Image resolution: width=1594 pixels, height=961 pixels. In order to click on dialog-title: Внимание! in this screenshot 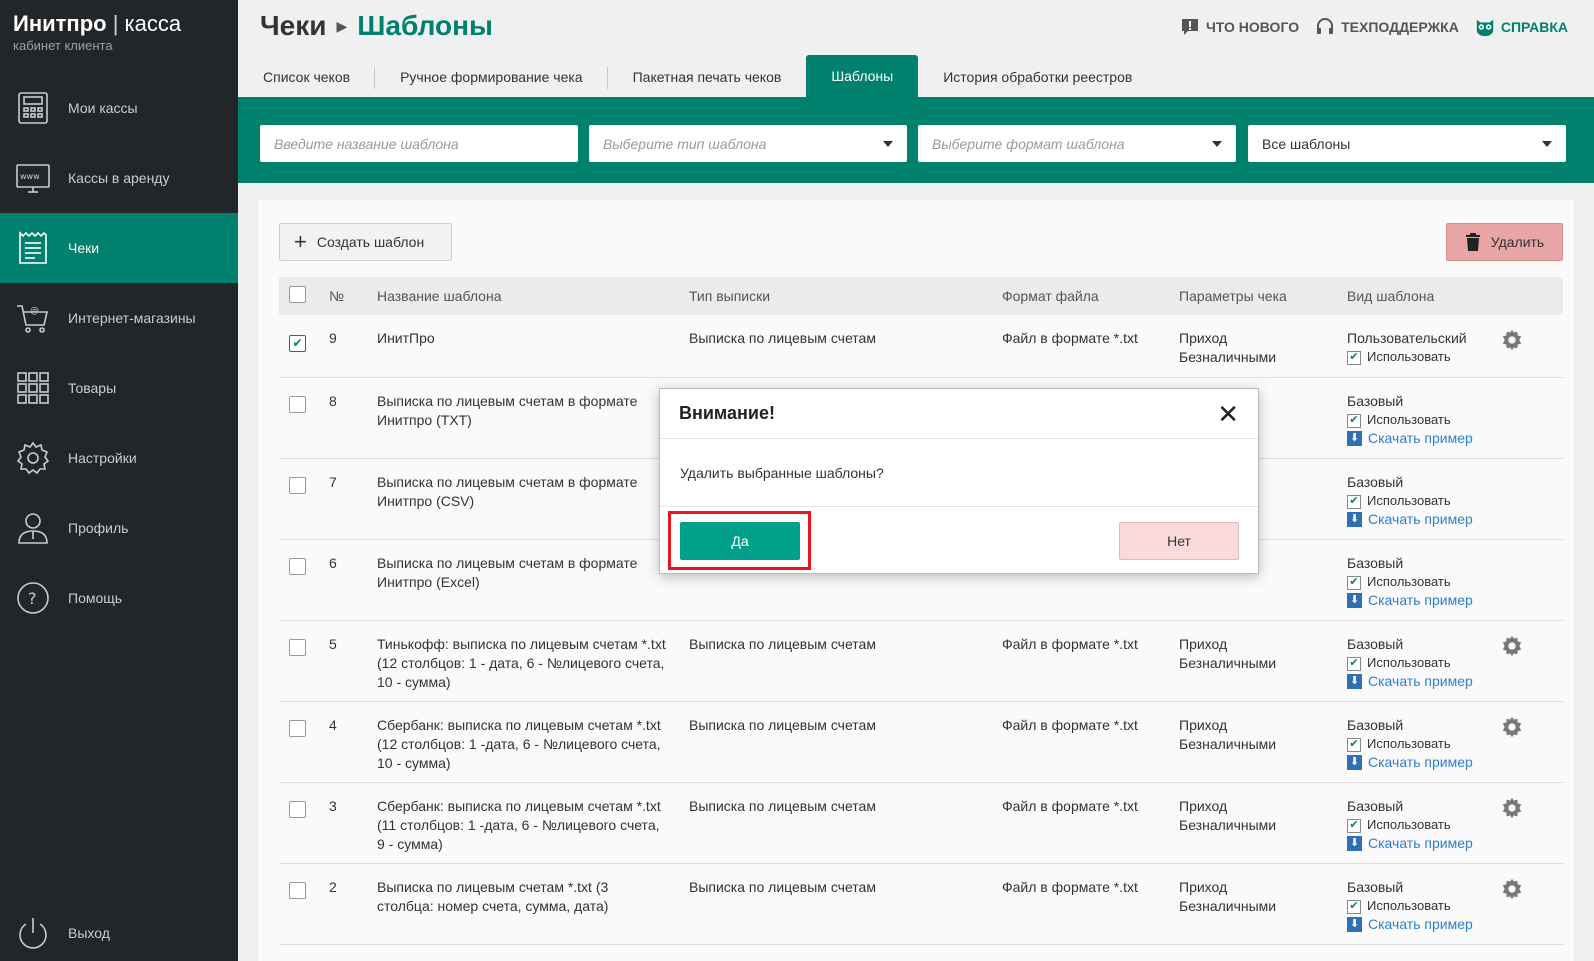, I will do `click(727, 413)`.